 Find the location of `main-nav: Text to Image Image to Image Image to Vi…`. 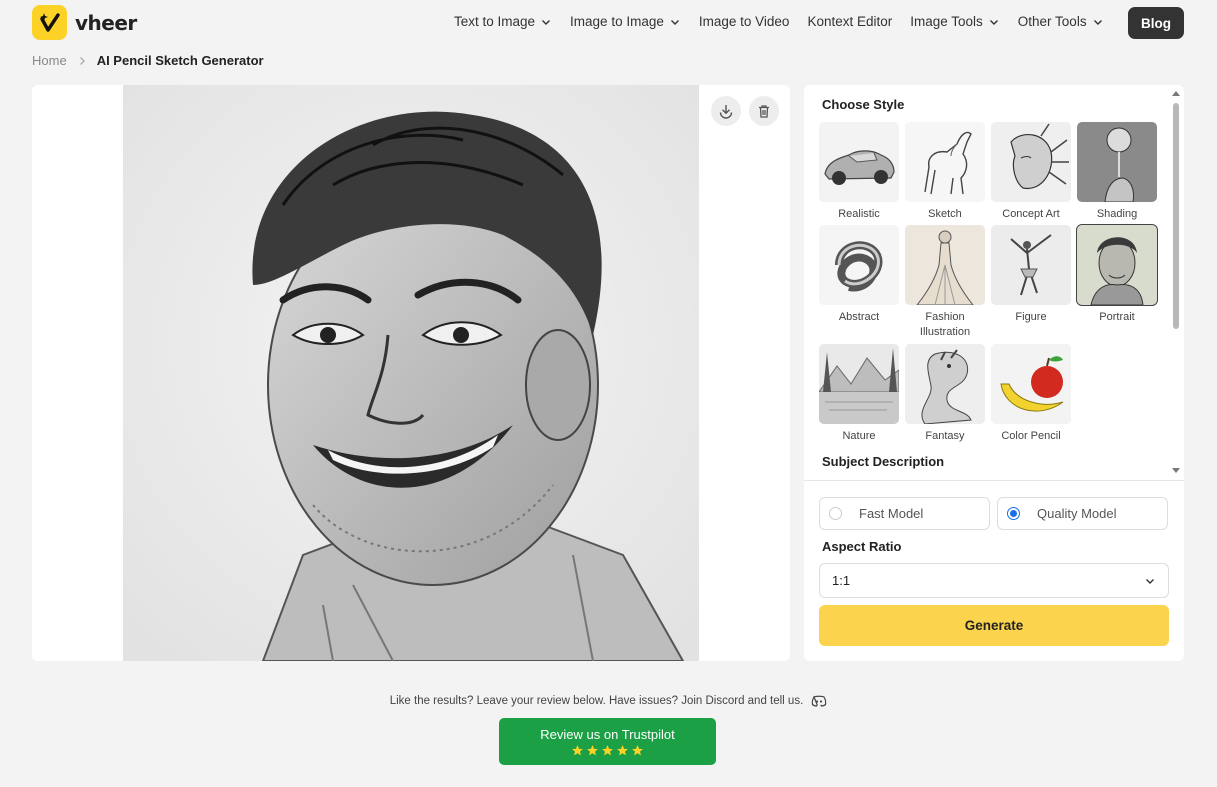

main-nav: Text to Image Image to Image Image to Vi… is located at coordinates (788, 21).